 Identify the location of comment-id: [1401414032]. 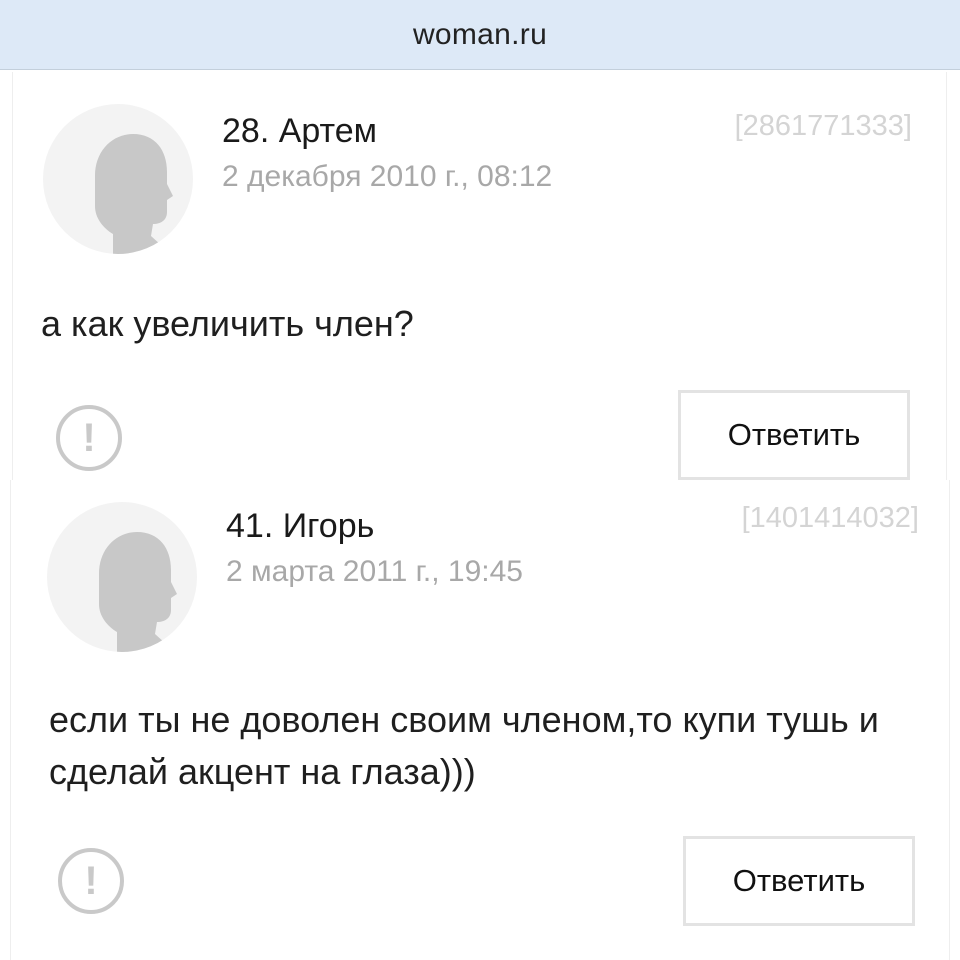
(830, 518).